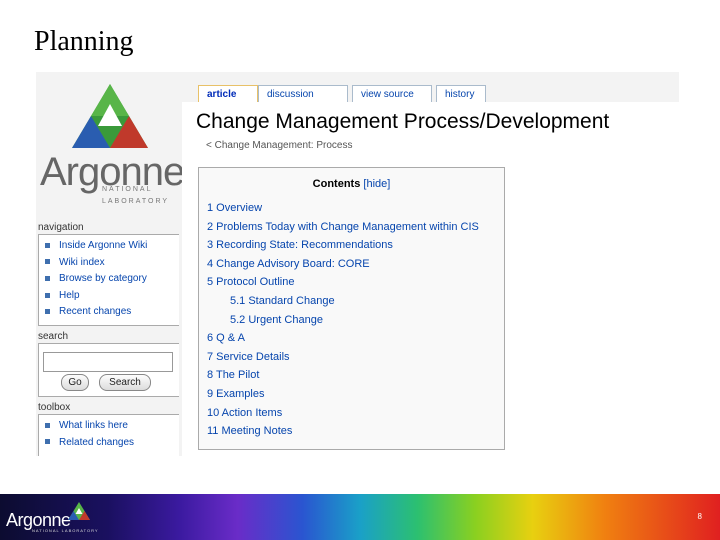 The height and width of the screenshot is (540, 720). What do you see at coordinates (79, 511) in the screenshot?
I see `footer-argonne-triangle-icon` at bounding box center [79, 511].